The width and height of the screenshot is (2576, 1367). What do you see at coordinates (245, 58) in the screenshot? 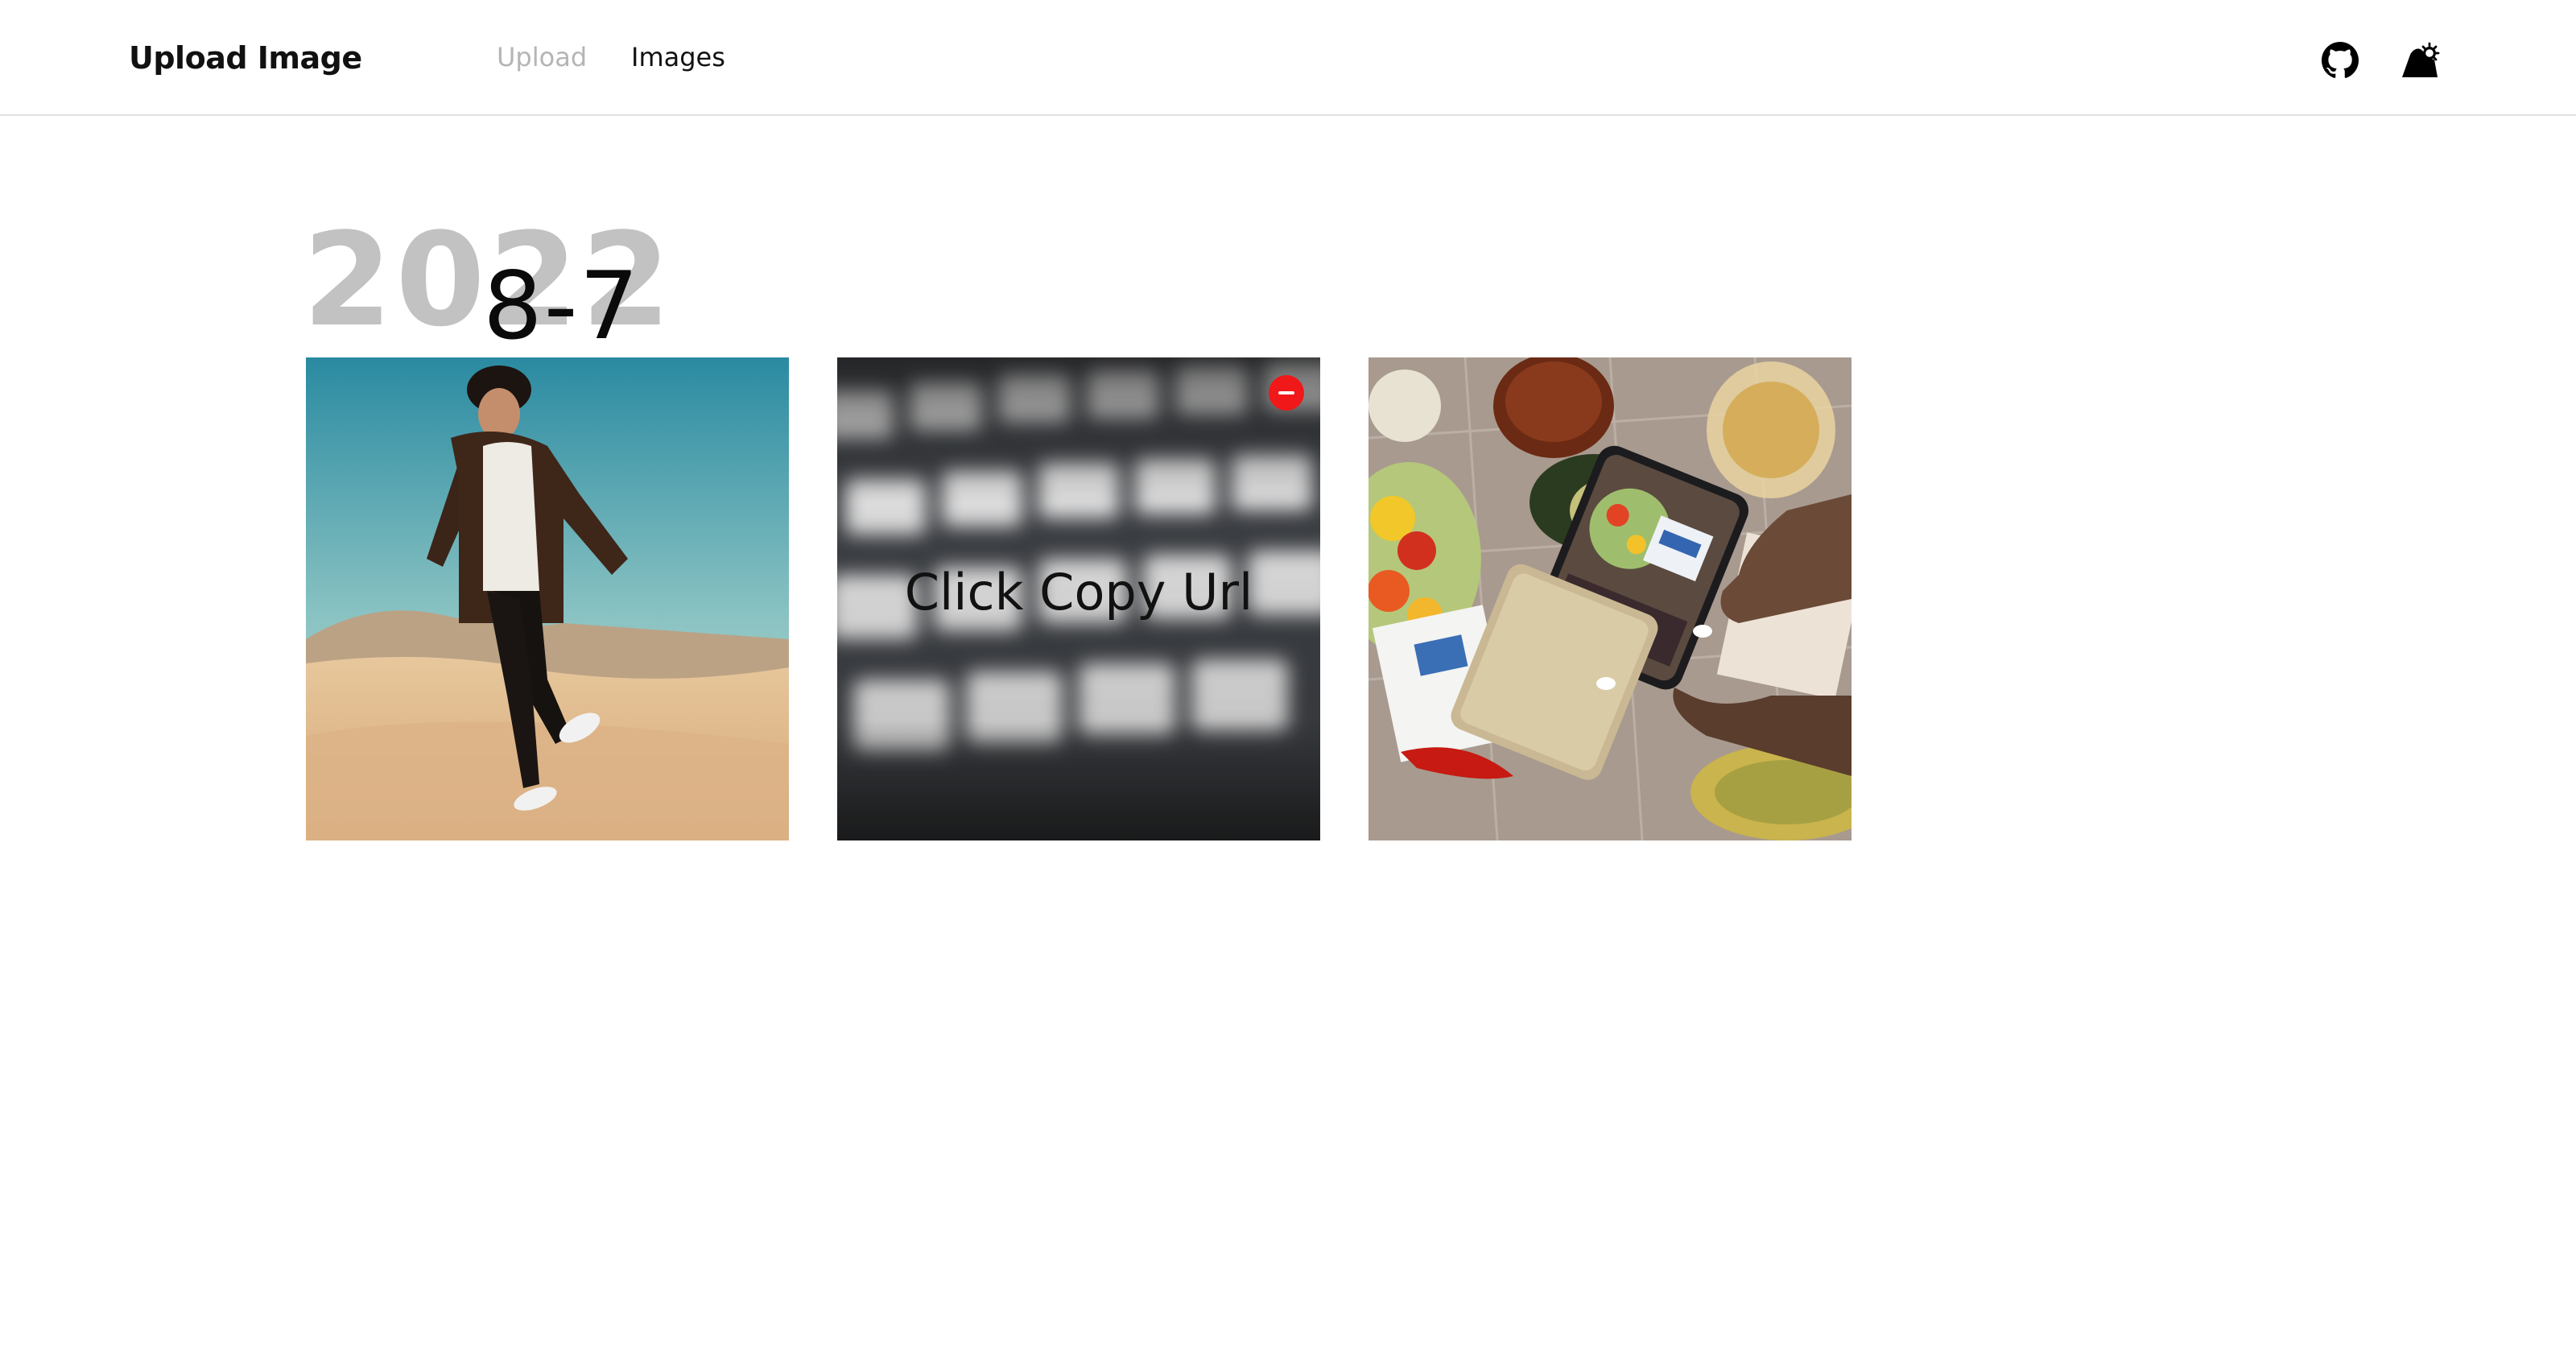
I see `brand-title: Upload Image` at bounding box center [245, 58].